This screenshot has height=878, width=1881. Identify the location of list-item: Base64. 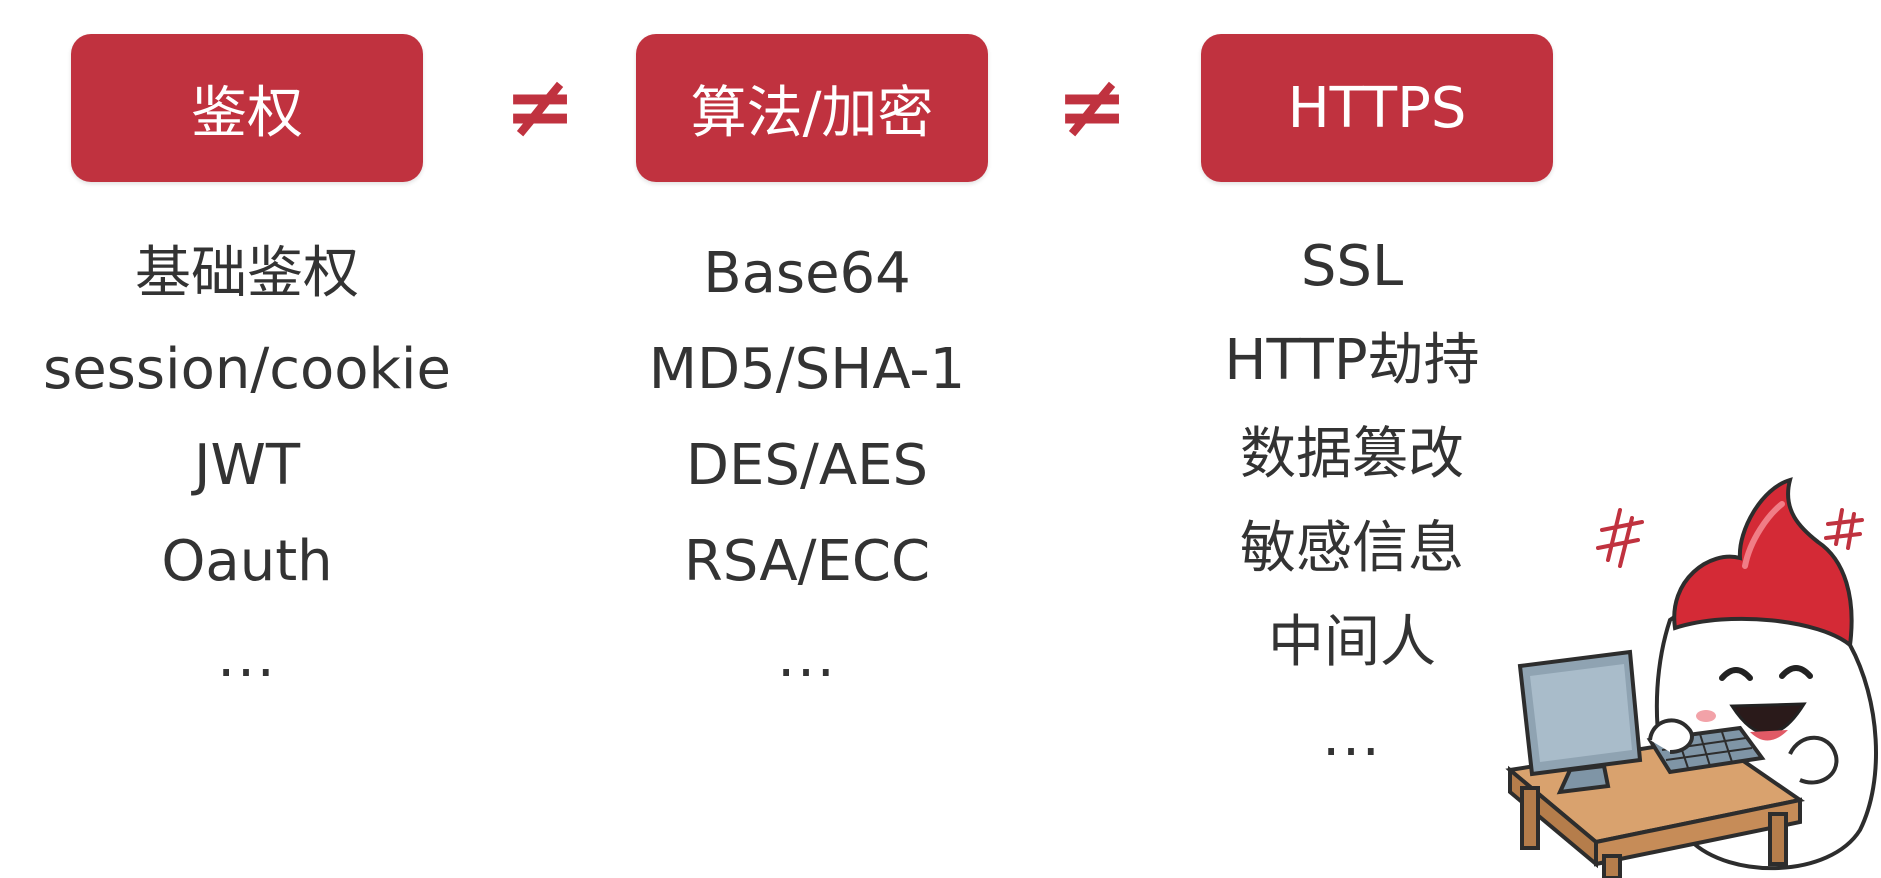
(807, 273).